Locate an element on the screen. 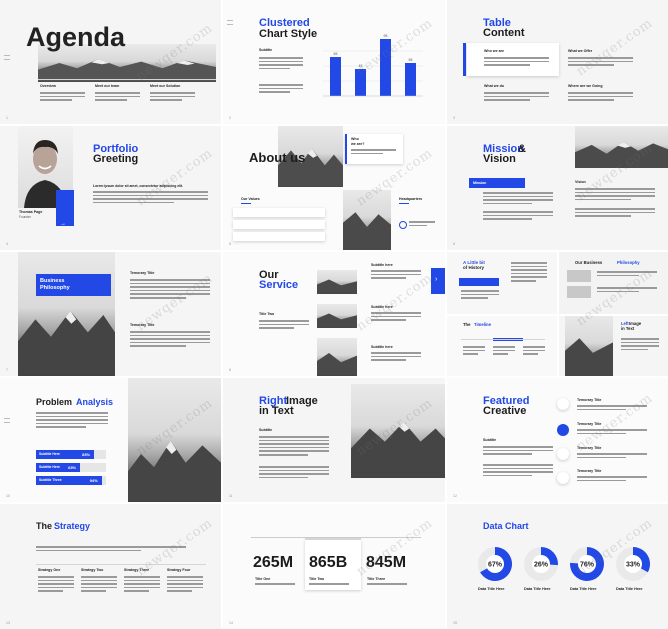  page-number: 15 is located at coordinates (455, 623).